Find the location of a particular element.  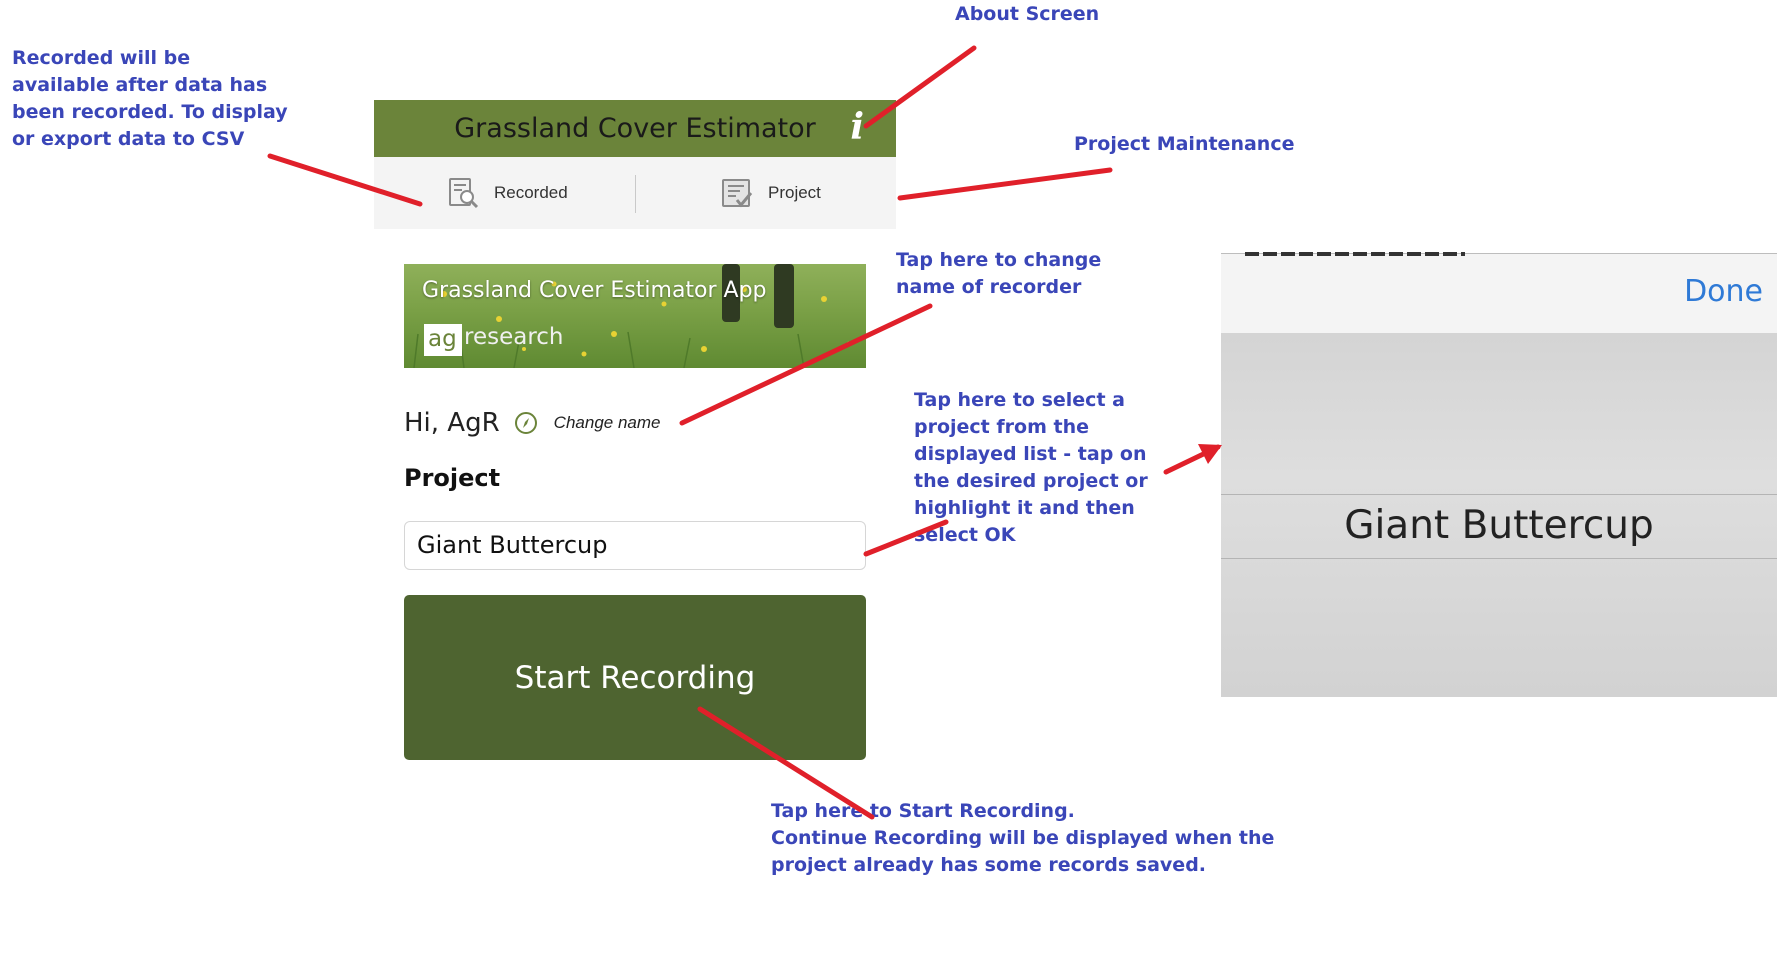

change-name-link: Change name is located at coordinates (607, 423).